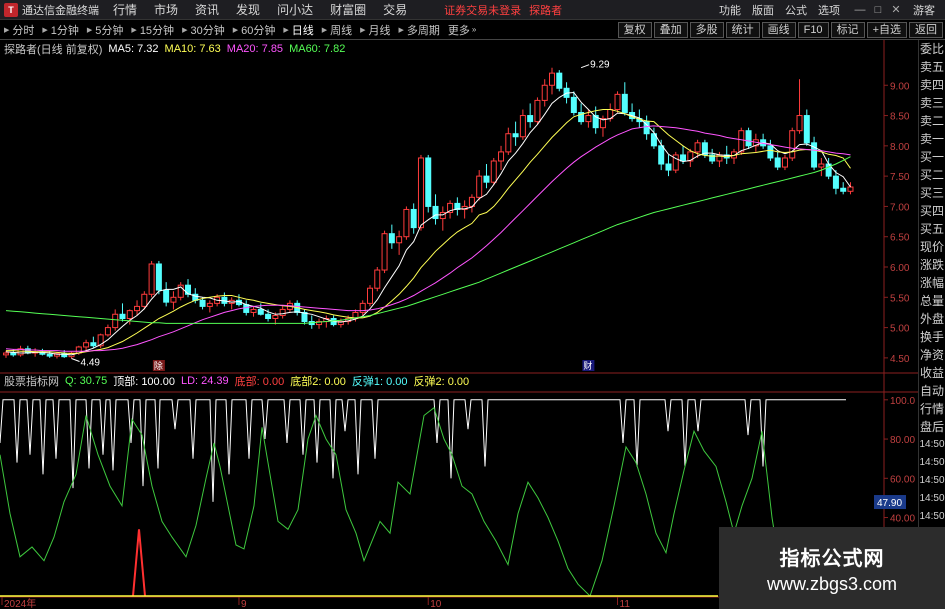  What do you see at coordinates (932, 85) in the screenshot?
I see `quote-panel-item: 卖四` at bounding box center [932, 85].